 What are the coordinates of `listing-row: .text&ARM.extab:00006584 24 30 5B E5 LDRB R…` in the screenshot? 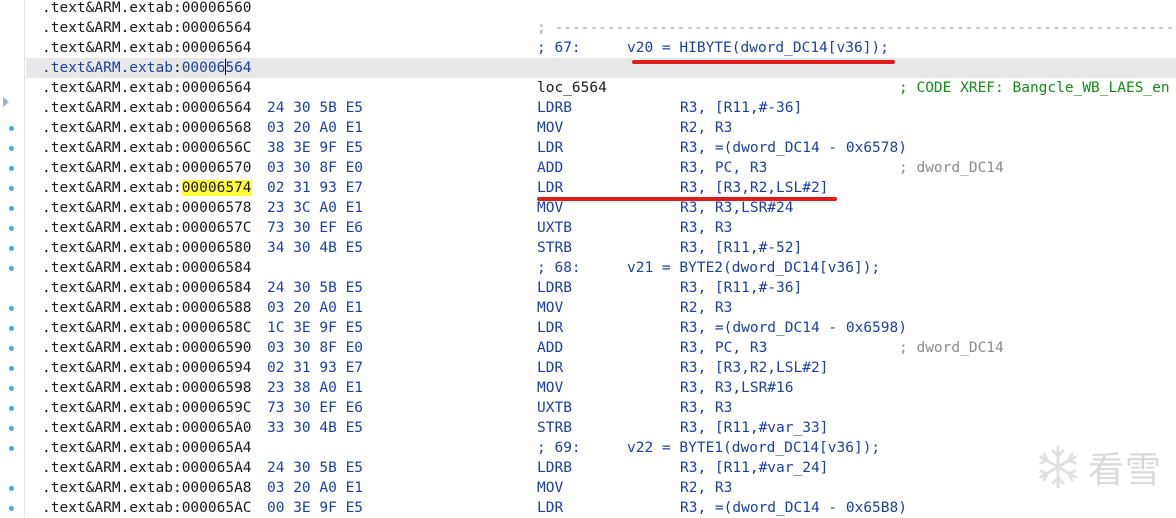 It's located at (601, 288).